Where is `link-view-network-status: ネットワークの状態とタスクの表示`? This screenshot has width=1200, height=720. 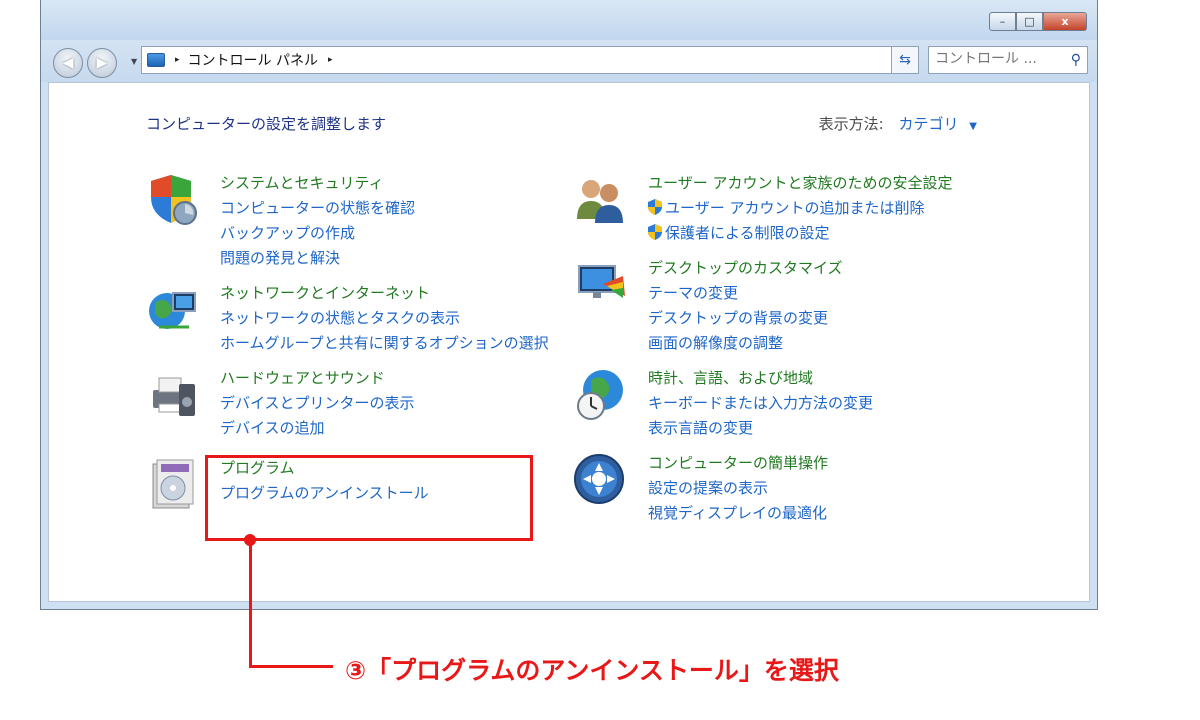 link-view-network-status: ネットワークの状態とタスクの表示 is located at coordinates (384, 318).